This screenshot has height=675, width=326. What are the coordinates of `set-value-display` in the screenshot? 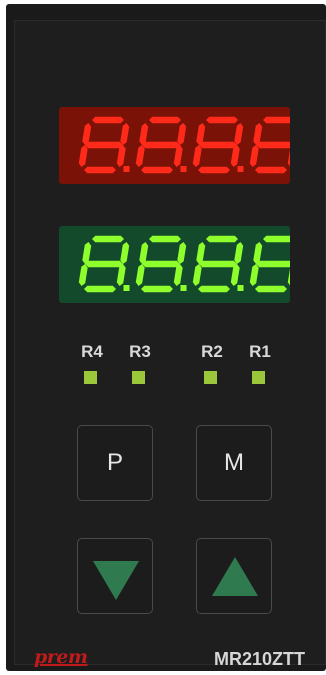 It's located at (174, 264).